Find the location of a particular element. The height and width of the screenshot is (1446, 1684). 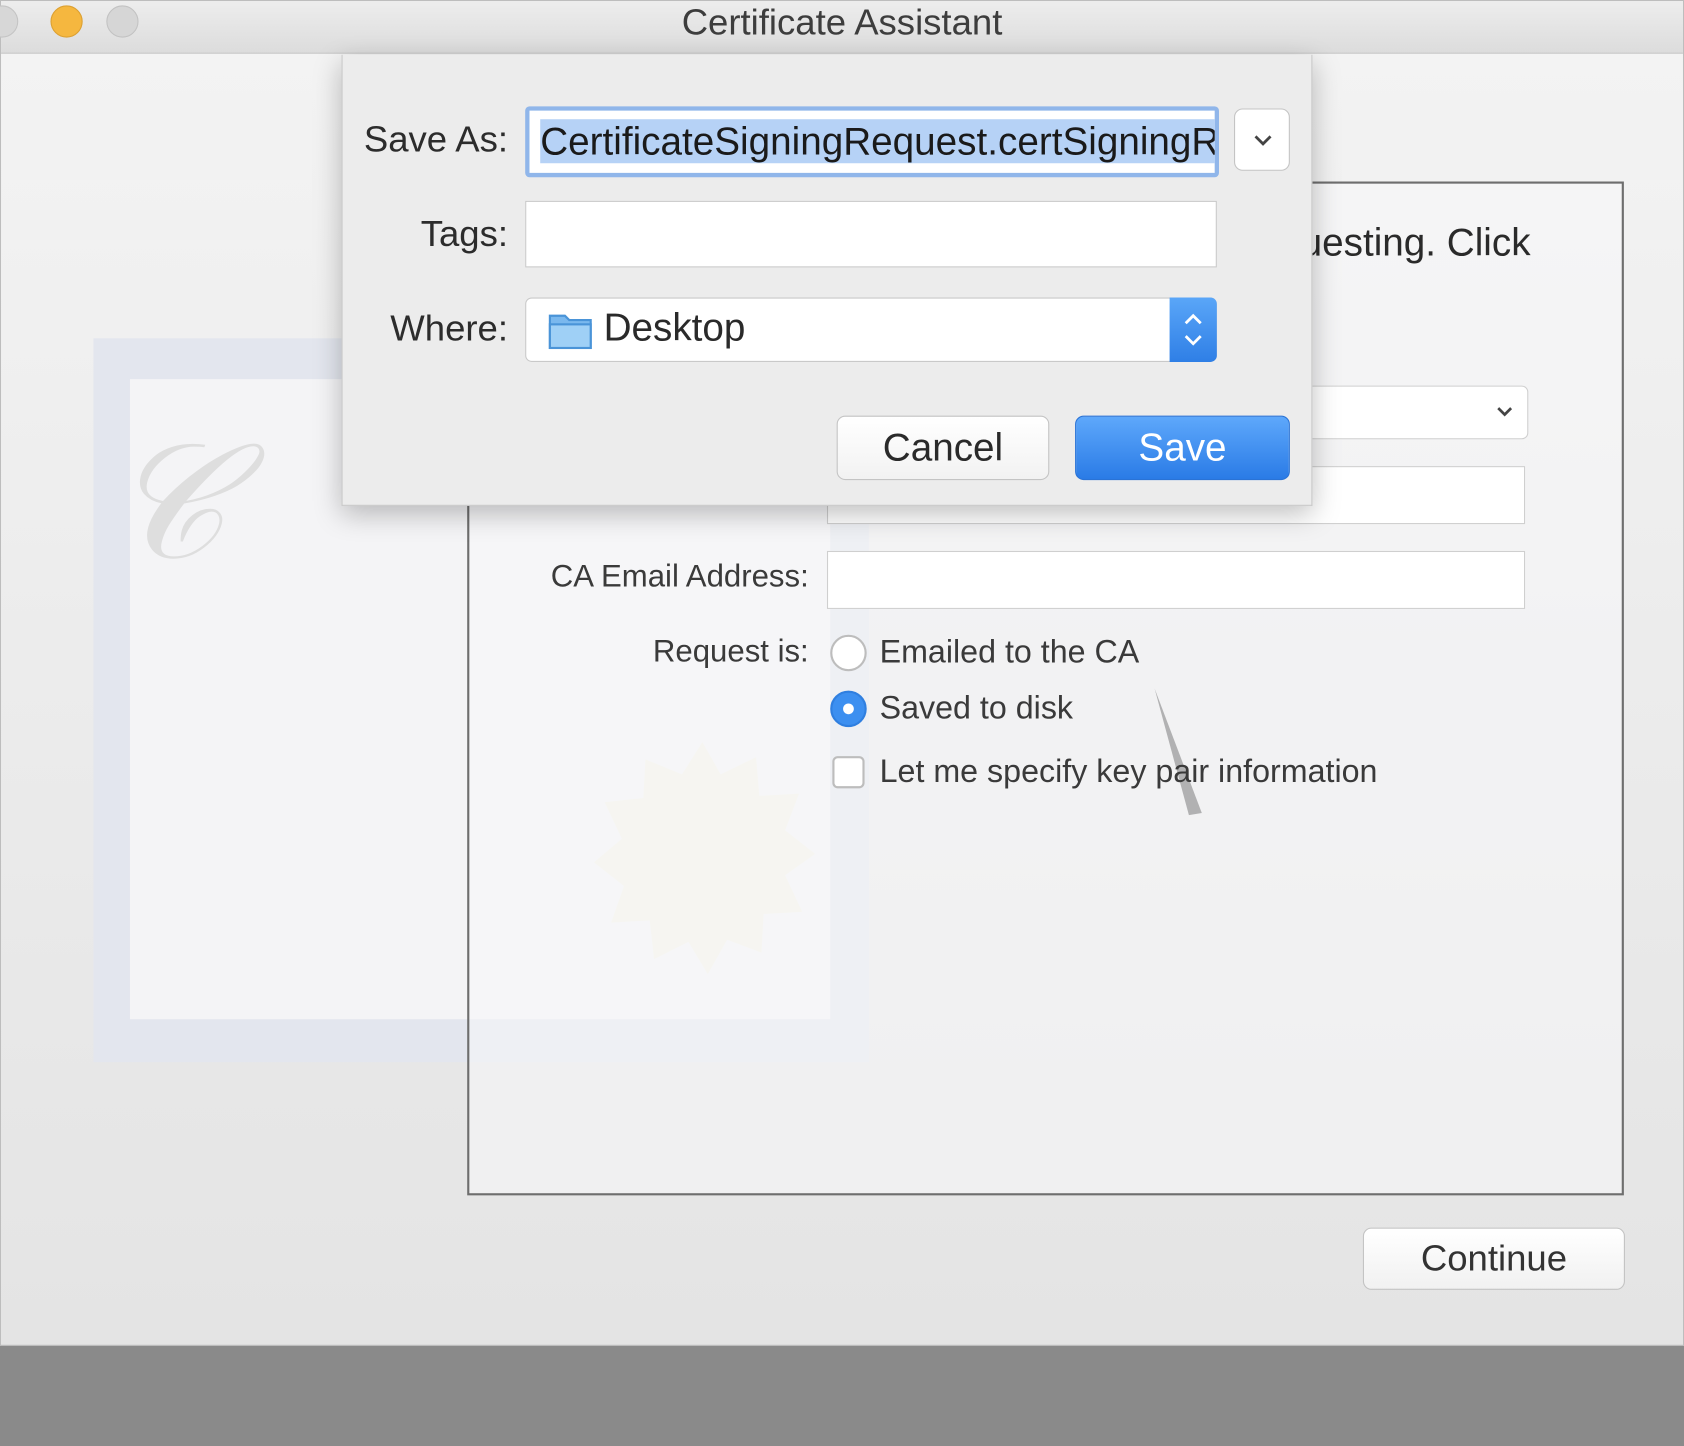

up-down-chevron-icon is located at coordinates (1193, 329).